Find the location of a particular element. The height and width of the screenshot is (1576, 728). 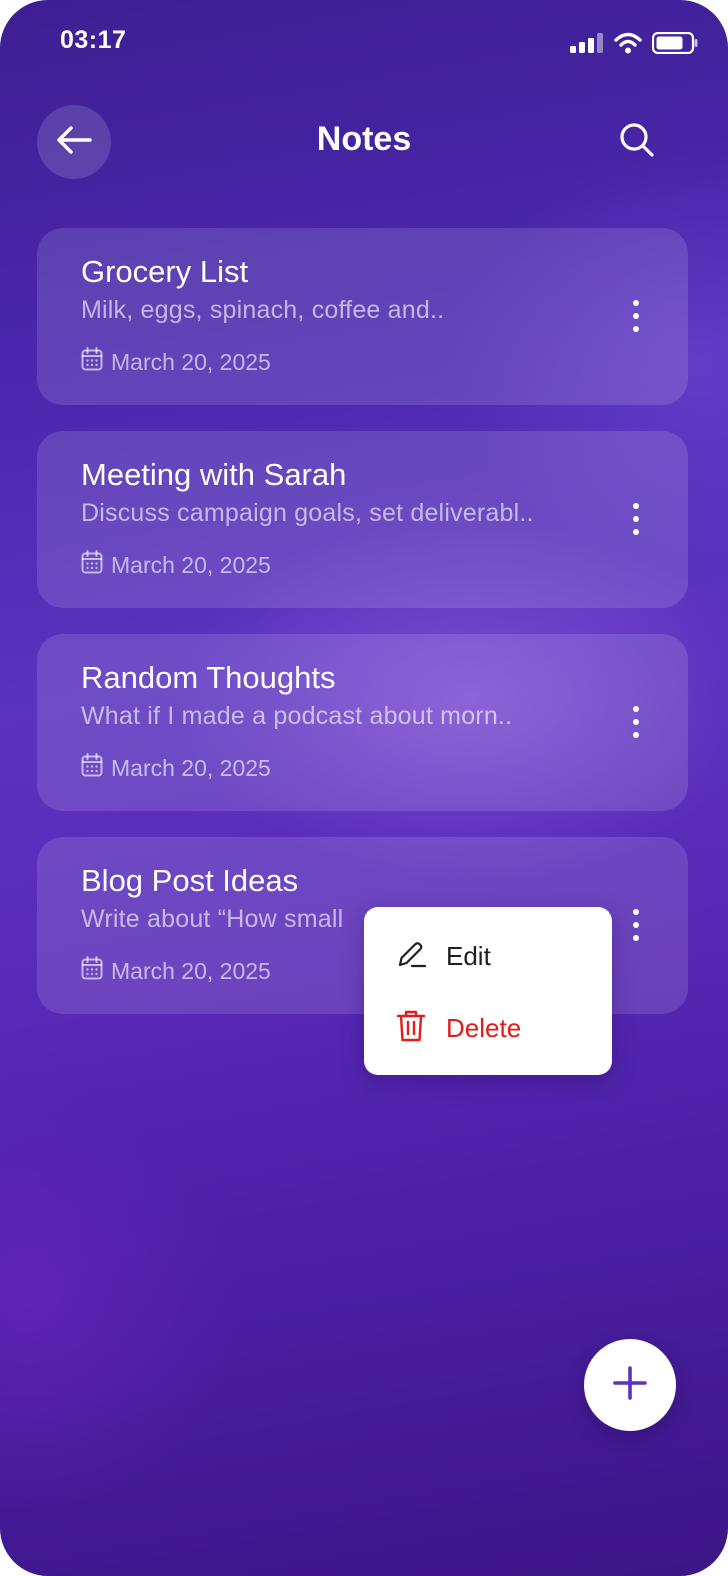

search-icon is located at coordinates (637, 142).